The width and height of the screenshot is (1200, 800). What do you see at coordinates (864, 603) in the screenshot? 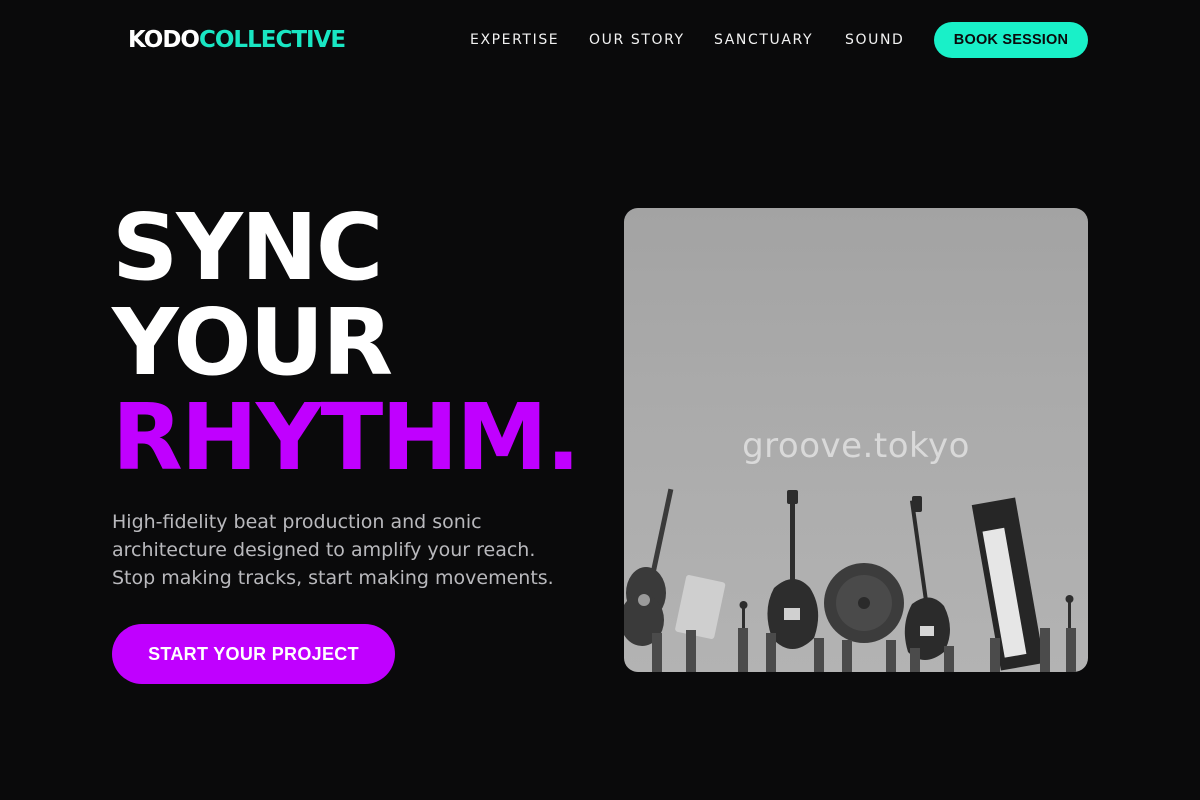
I see `cymbal-icon` at bounding box center [864, 603].